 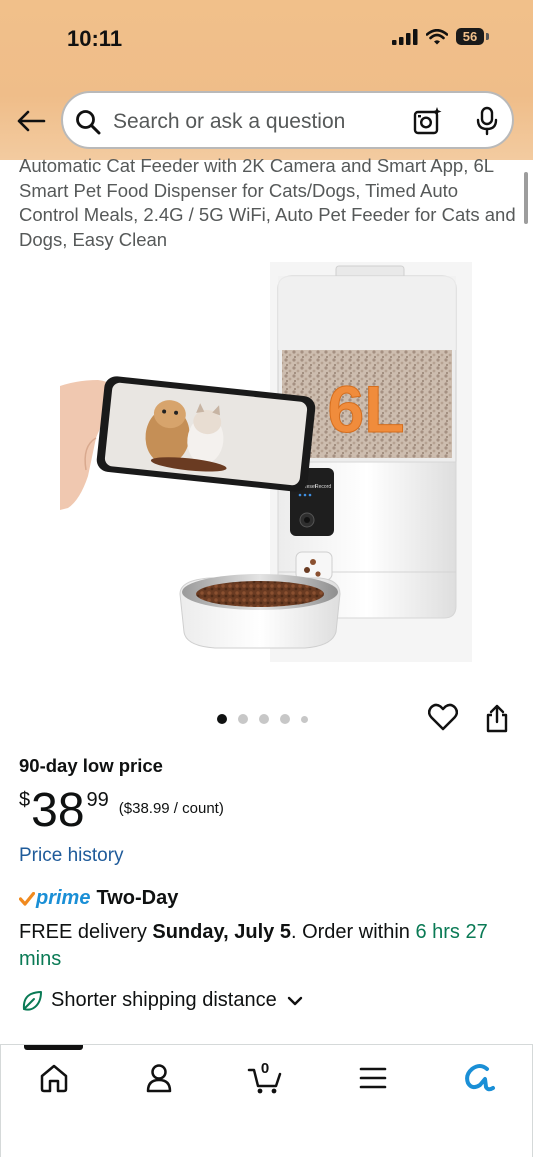 What do you see at coordinates (63, 898) in the screenshot?
I see `prime-label: prime` at bounding box center [63, 898].